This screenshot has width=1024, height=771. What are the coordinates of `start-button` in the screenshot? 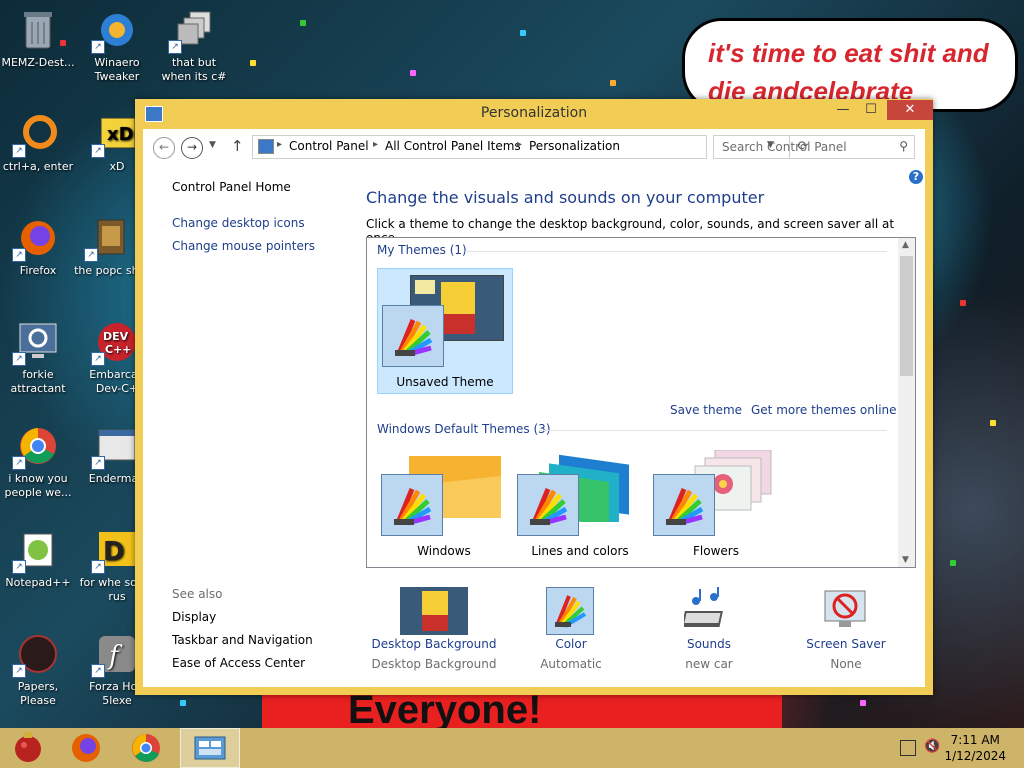 It's located at (30, 748).